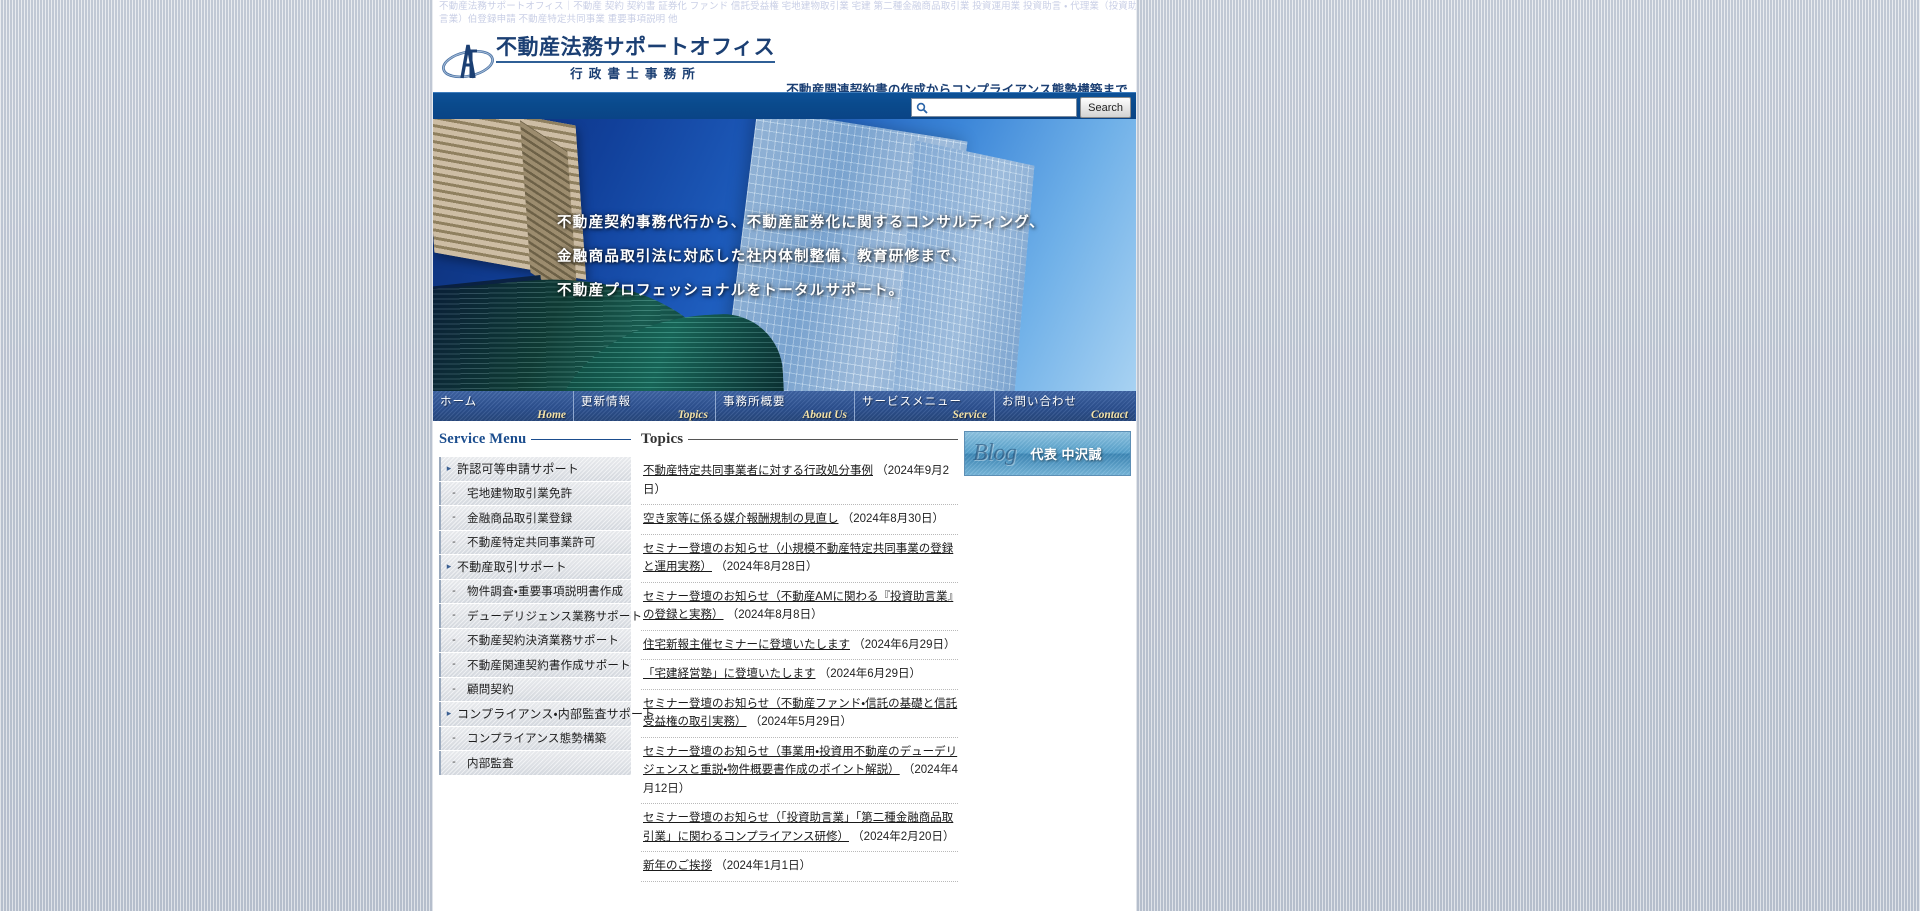  I want to click on nav-item-contact-label-en: Contact, so click(1109, 415).